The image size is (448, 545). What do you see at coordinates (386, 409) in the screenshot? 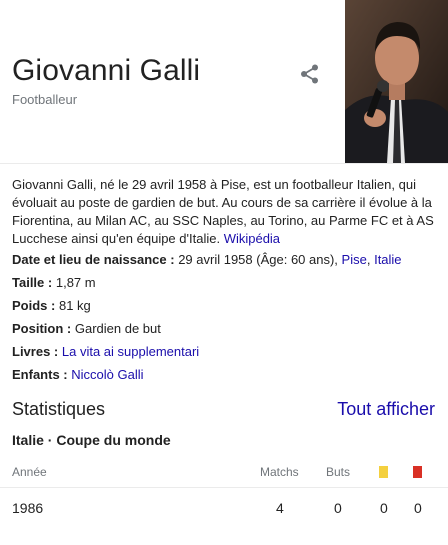
I see `show-all-link: Tout afficher` at bounding box center [386, 409].